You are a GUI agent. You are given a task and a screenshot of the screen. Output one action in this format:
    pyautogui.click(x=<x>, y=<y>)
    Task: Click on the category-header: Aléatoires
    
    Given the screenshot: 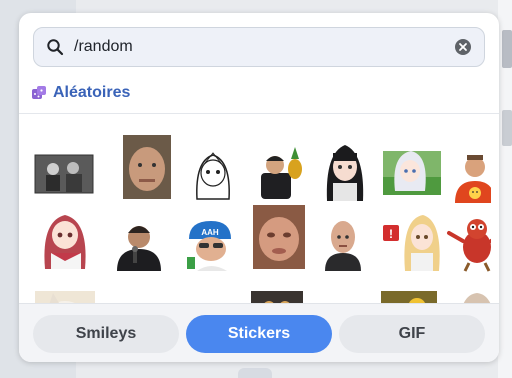 What is the action you would take?
    pyautogui.click(x=80, y=93)
    